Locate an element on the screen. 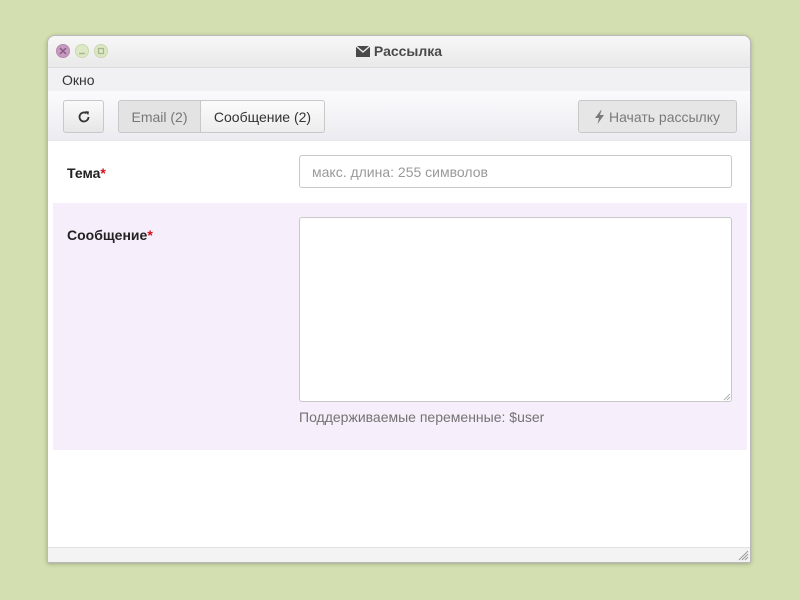  message-help-text: Поддерживаемые переменные: $user is located at coordinates (422, 417).